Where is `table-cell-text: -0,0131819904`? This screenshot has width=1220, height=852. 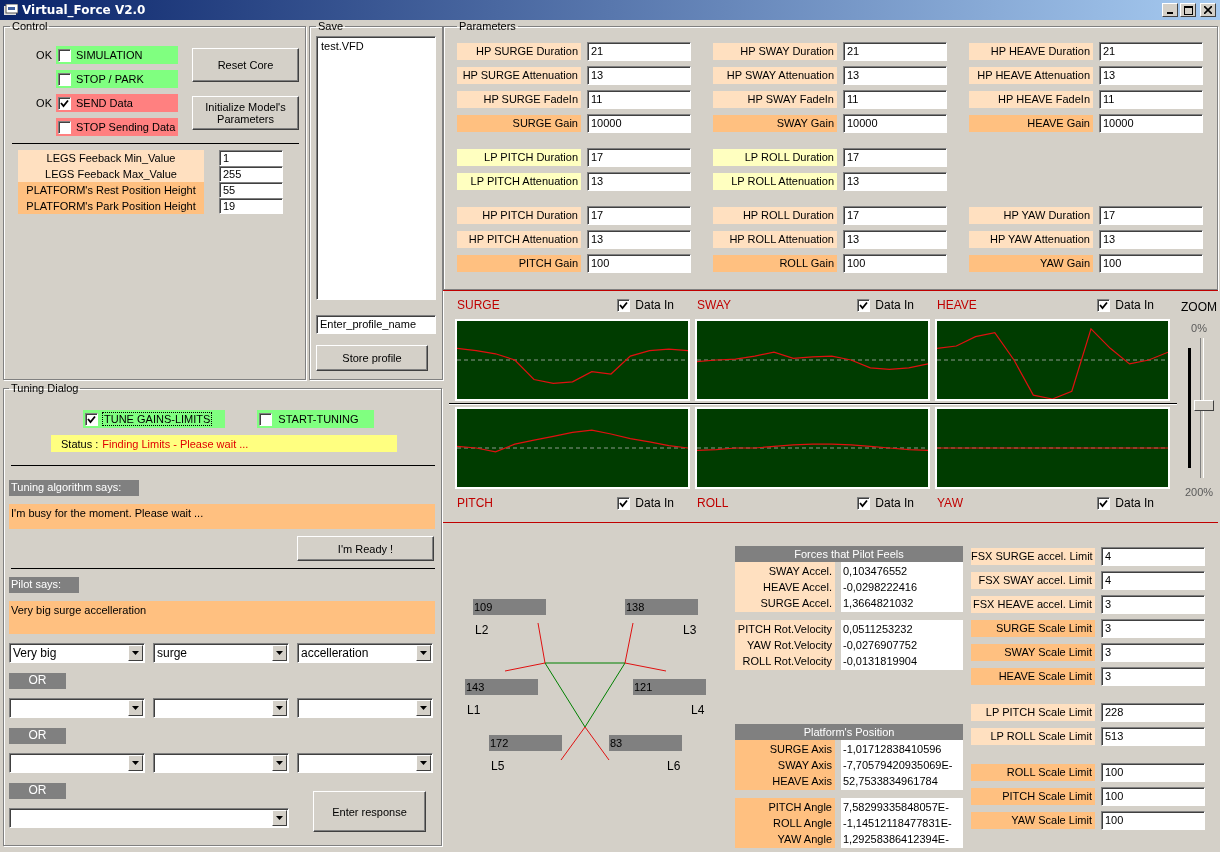
table-cell-text: -0,0131819904 is located at coordinates (880, 661).